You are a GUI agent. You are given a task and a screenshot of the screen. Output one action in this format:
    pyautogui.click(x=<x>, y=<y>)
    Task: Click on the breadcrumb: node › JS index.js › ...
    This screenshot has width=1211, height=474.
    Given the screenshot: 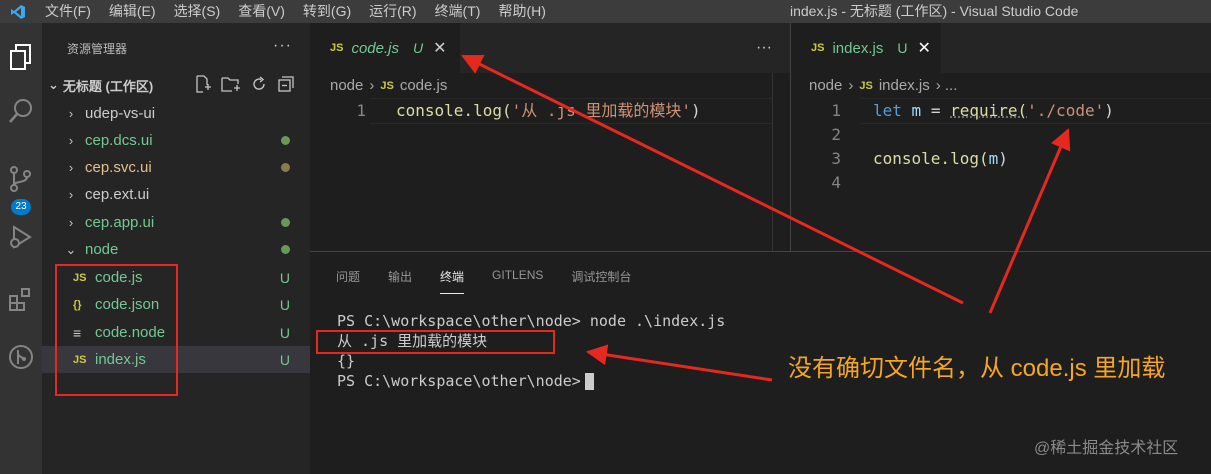 What is the action you would take?
    pyautogui.click(x=883, y=85)
    